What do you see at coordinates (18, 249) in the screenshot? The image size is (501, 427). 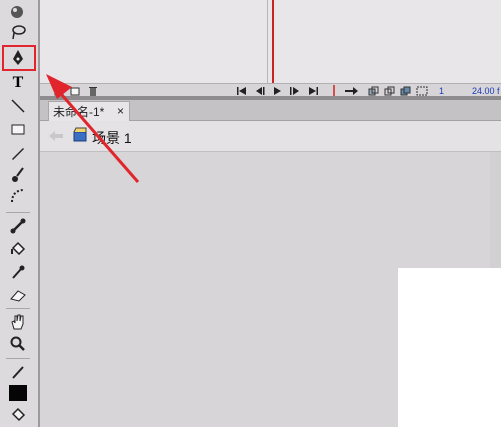 I see `paint-bucket-icon` at bounding box center [18, 249].